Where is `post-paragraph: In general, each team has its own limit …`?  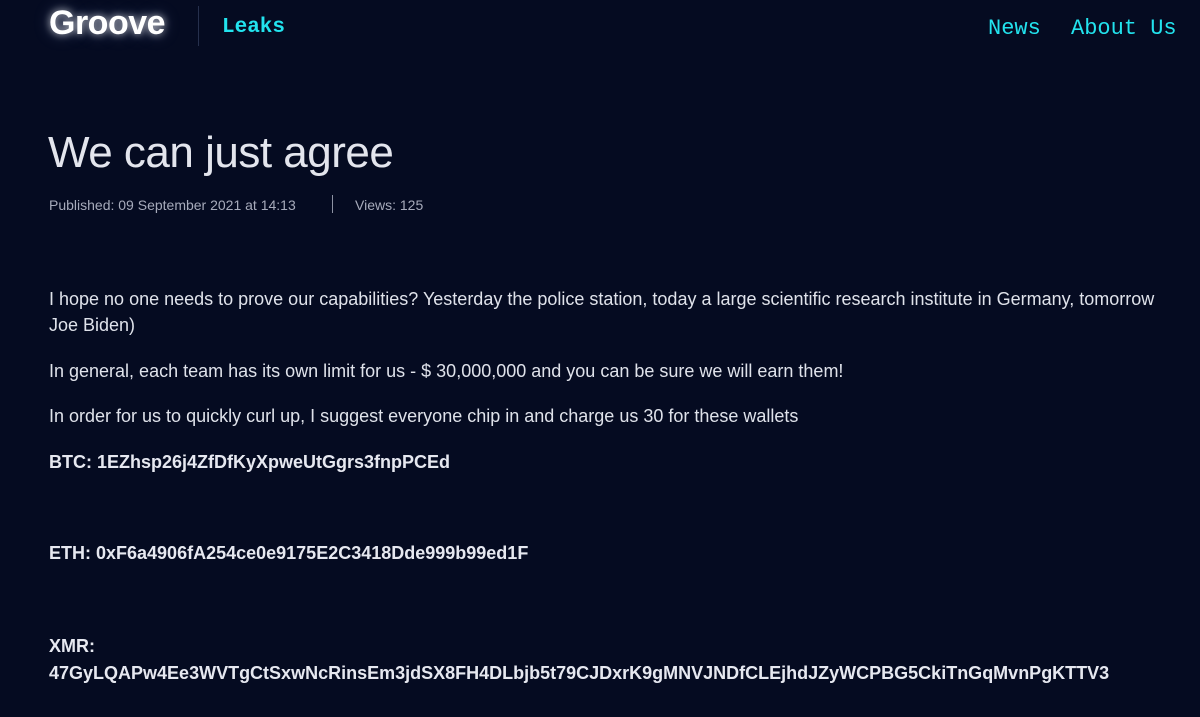 post-paragraph: In general, each team has its own limit … is located at coordinates (446, 371).